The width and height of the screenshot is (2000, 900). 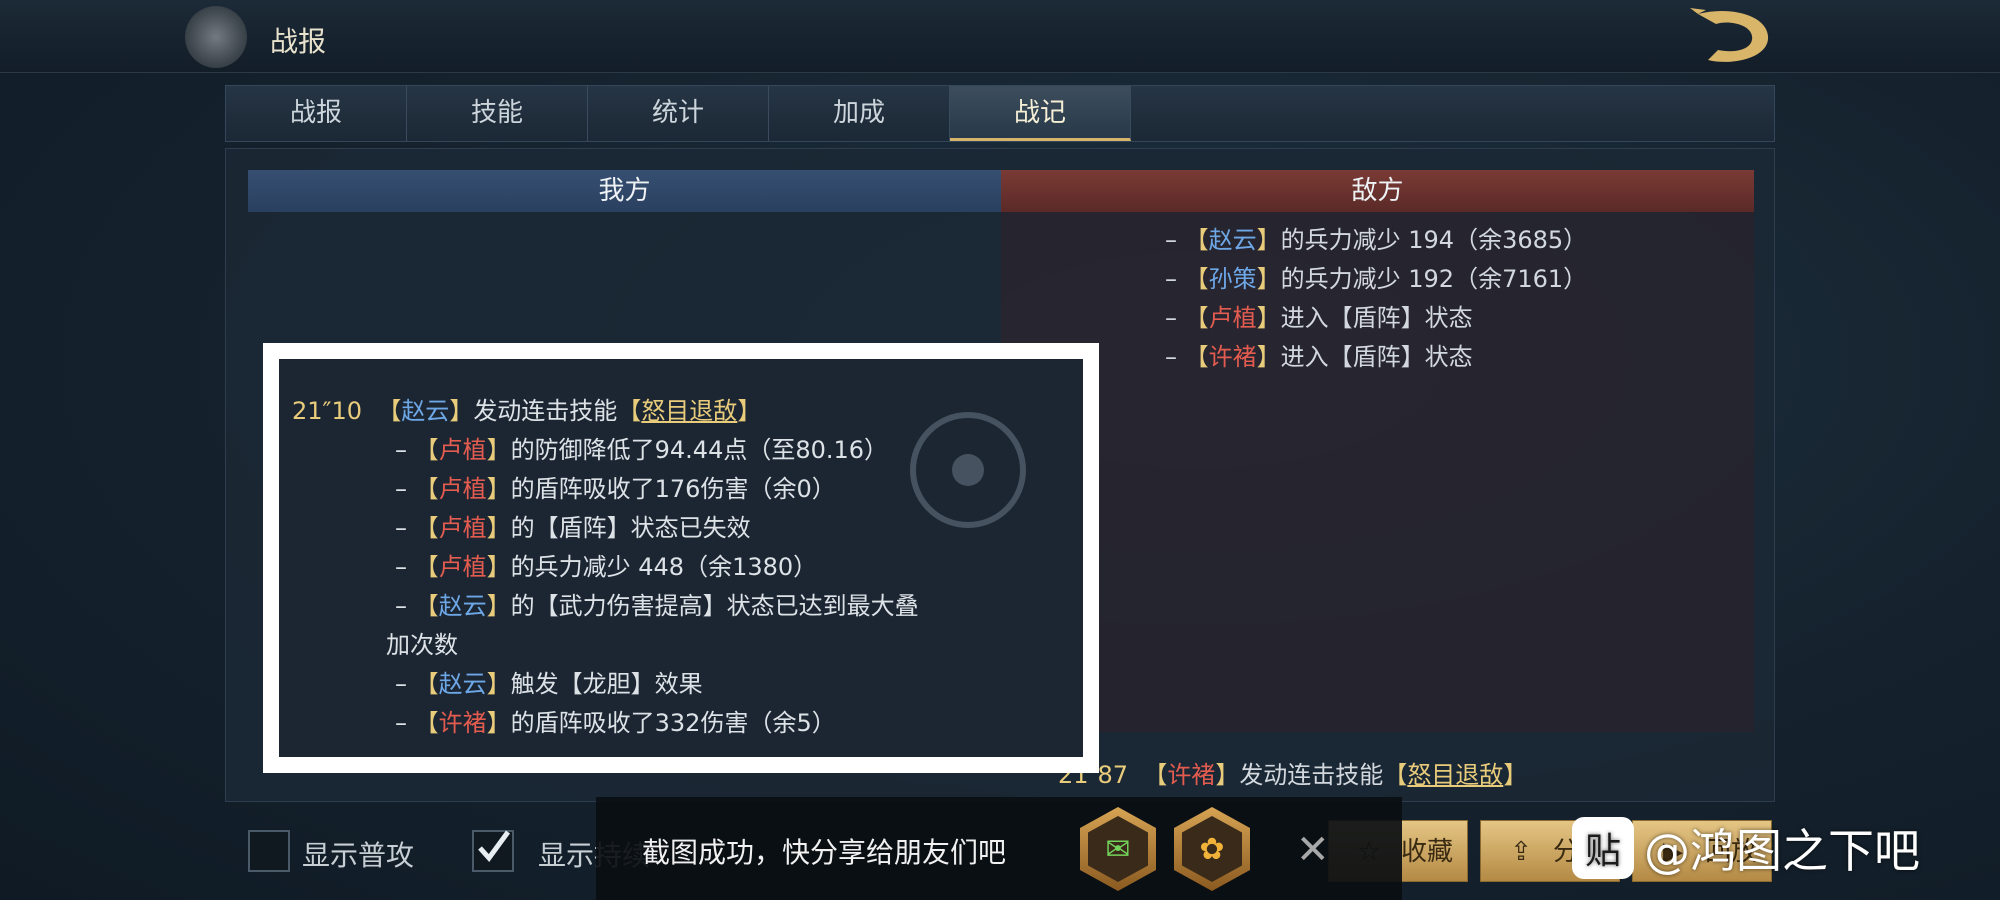 What do you see at coordinates (1521, 852) in the screenshot?
I see `share-icon: ⇪` at bounding box center [1521, 852].